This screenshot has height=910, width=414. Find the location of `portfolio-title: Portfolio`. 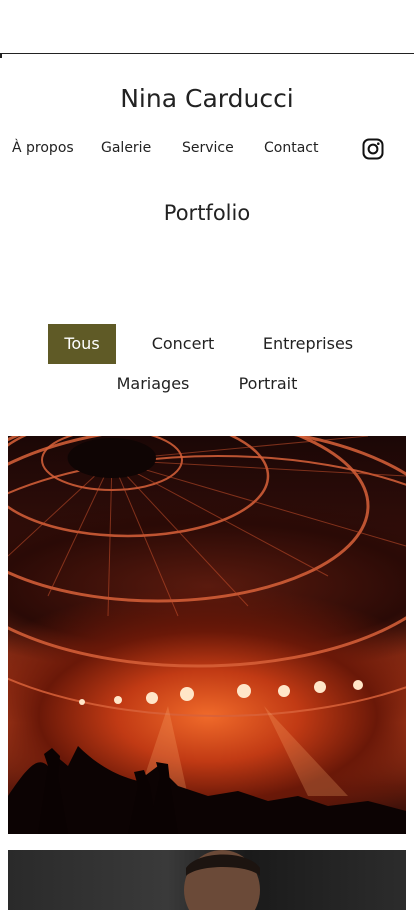

portfolio-title: Portfolio is located at coordinates (207, 213).